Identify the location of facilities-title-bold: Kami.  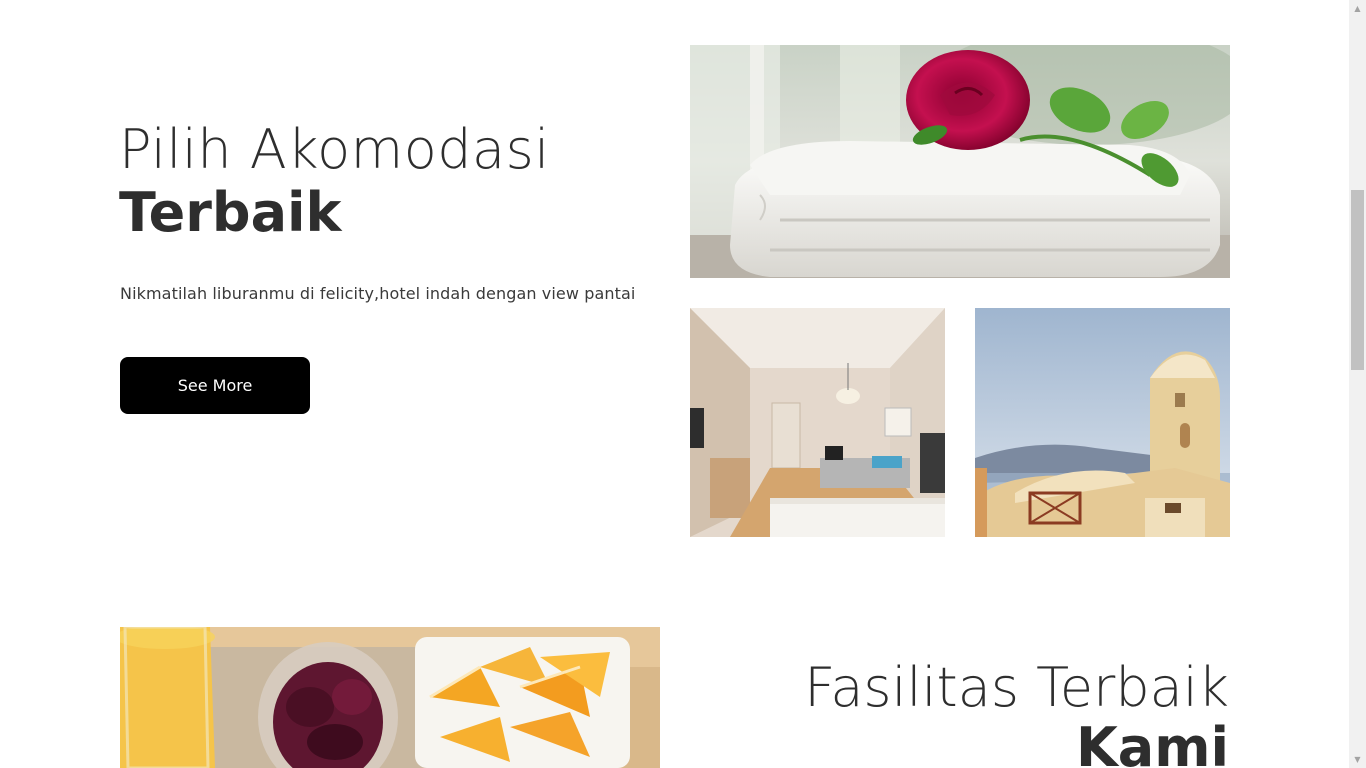
(1152, 742).